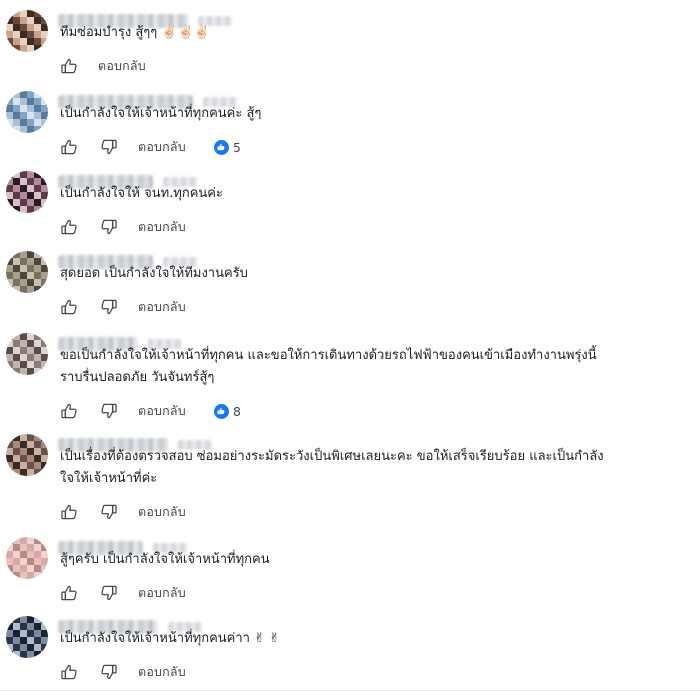  I want to click on comment-actions: ตอบกลับ 8, so click(150, 411).